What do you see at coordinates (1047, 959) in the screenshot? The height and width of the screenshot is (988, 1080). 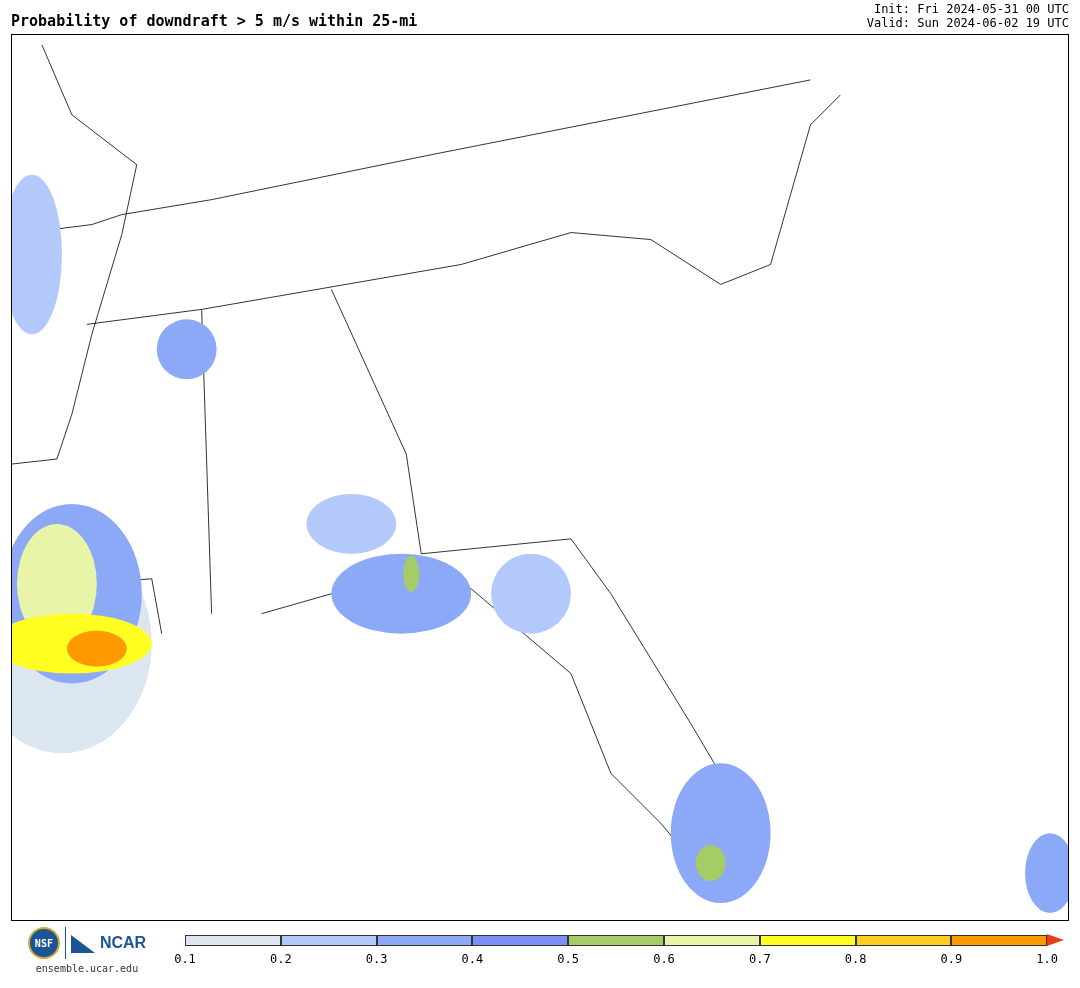 I see `tick-label: 1.0` at bounding box center [1047, 959].